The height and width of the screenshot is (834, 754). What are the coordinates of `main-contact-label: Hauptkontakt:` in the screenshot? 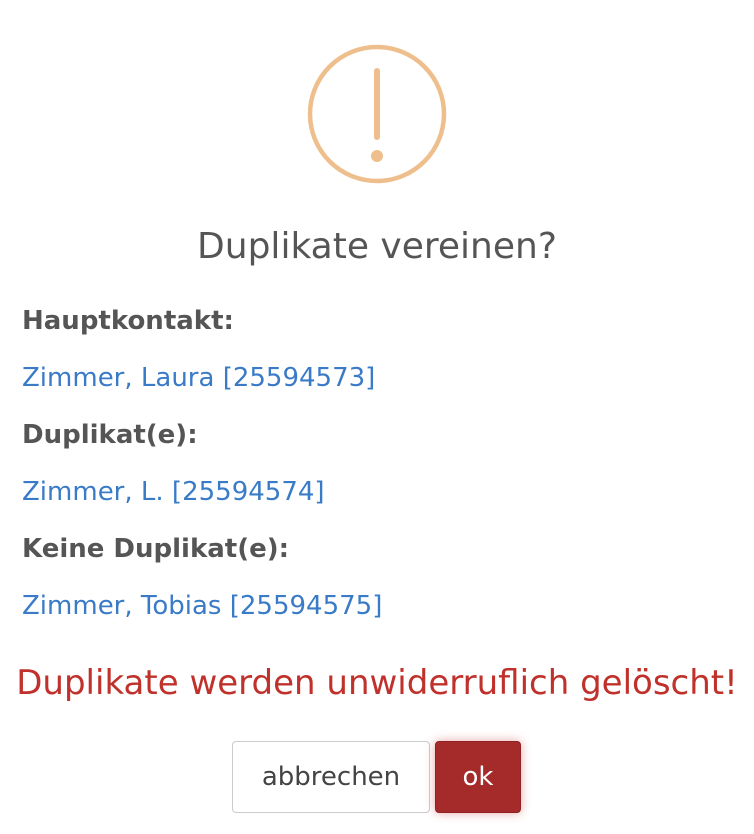 It's located at (128, 321).